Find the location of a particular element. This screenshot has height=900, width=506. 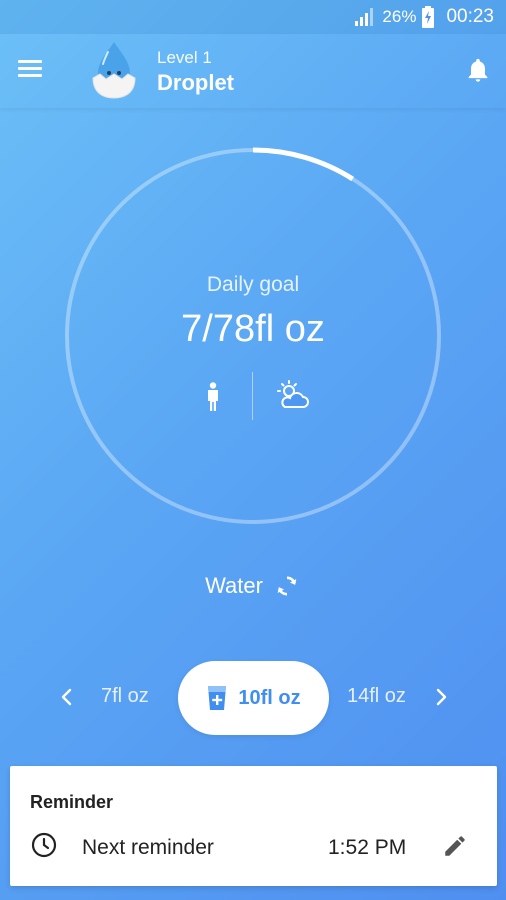

battery-charging-icon is located at coordinates (428, 17).